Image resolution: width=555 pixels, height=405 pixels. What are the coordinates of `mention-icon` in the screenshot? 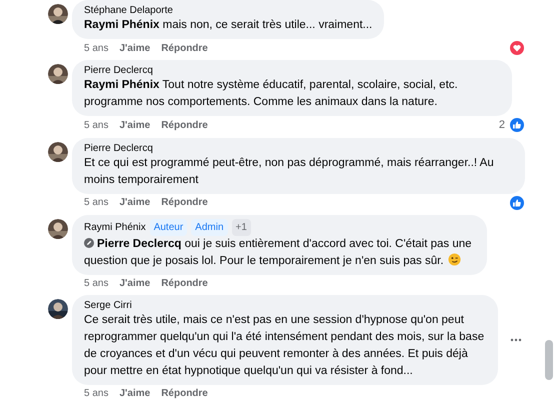 It's located at (89, 243).